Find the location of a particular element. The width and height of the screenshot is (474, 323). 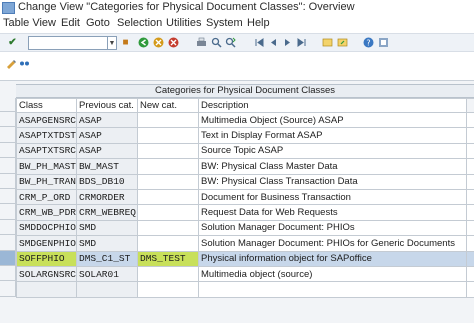

class-cell: SOFFPHIO is located at coordinates (46, 258).